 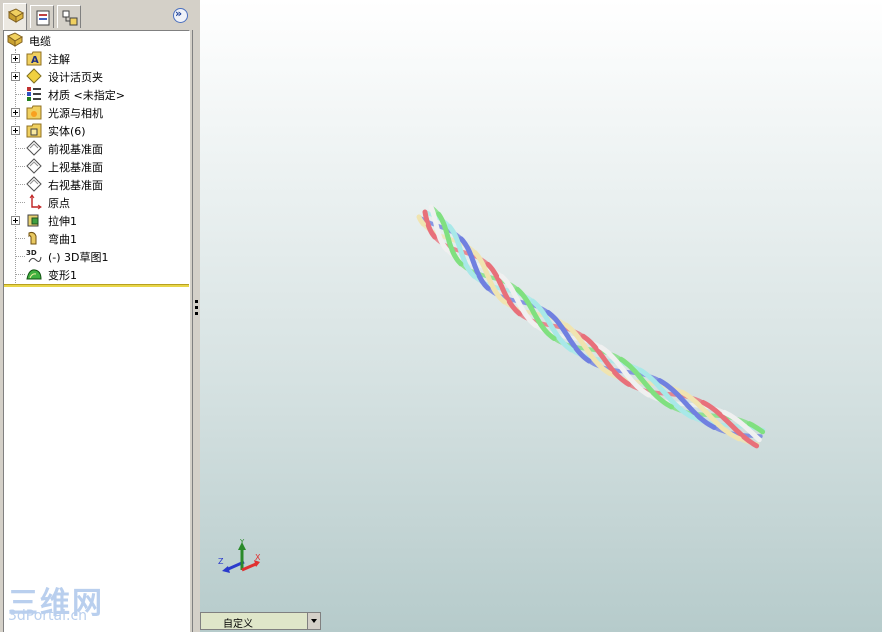 I want to click on tree-item-solid-bodies: 实体(6), so click(x=96, y=130).